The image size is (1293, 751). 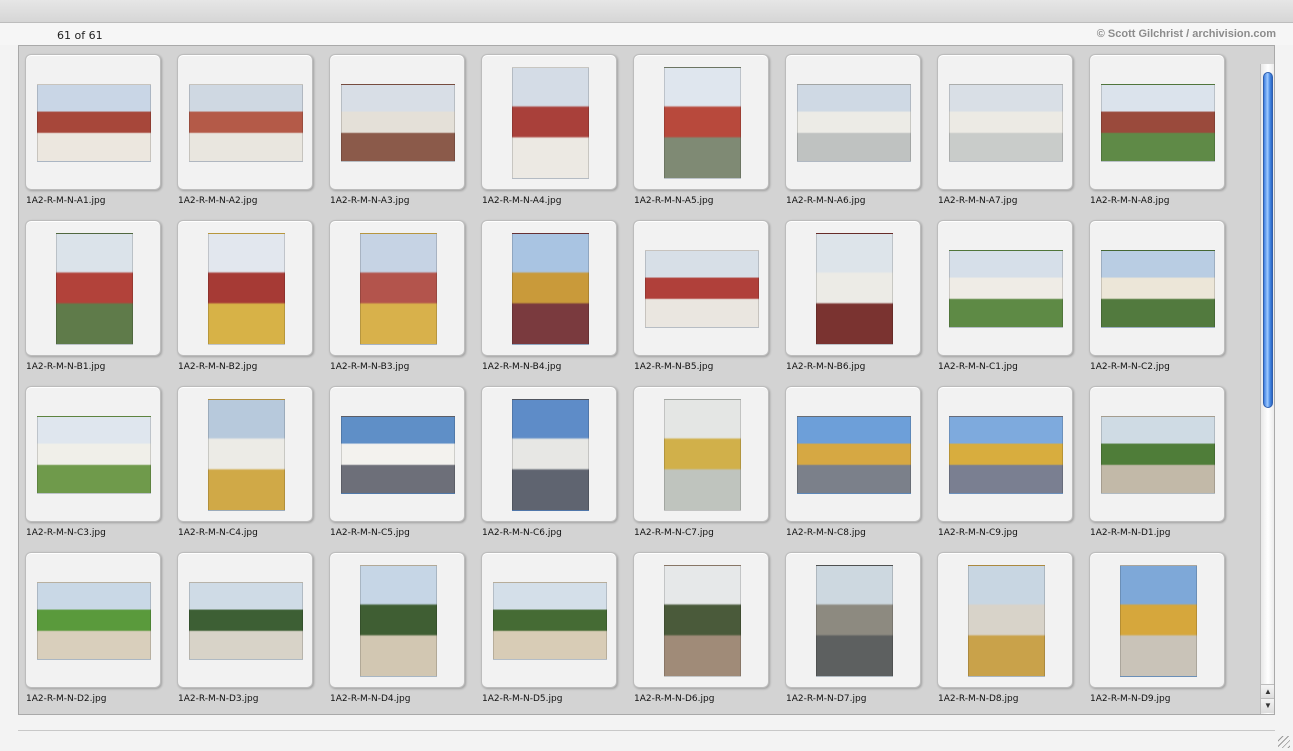 I want to click on thumbnail-tile: 1A2-R-M-N-B3.jpg, so click(x=394, y=294).